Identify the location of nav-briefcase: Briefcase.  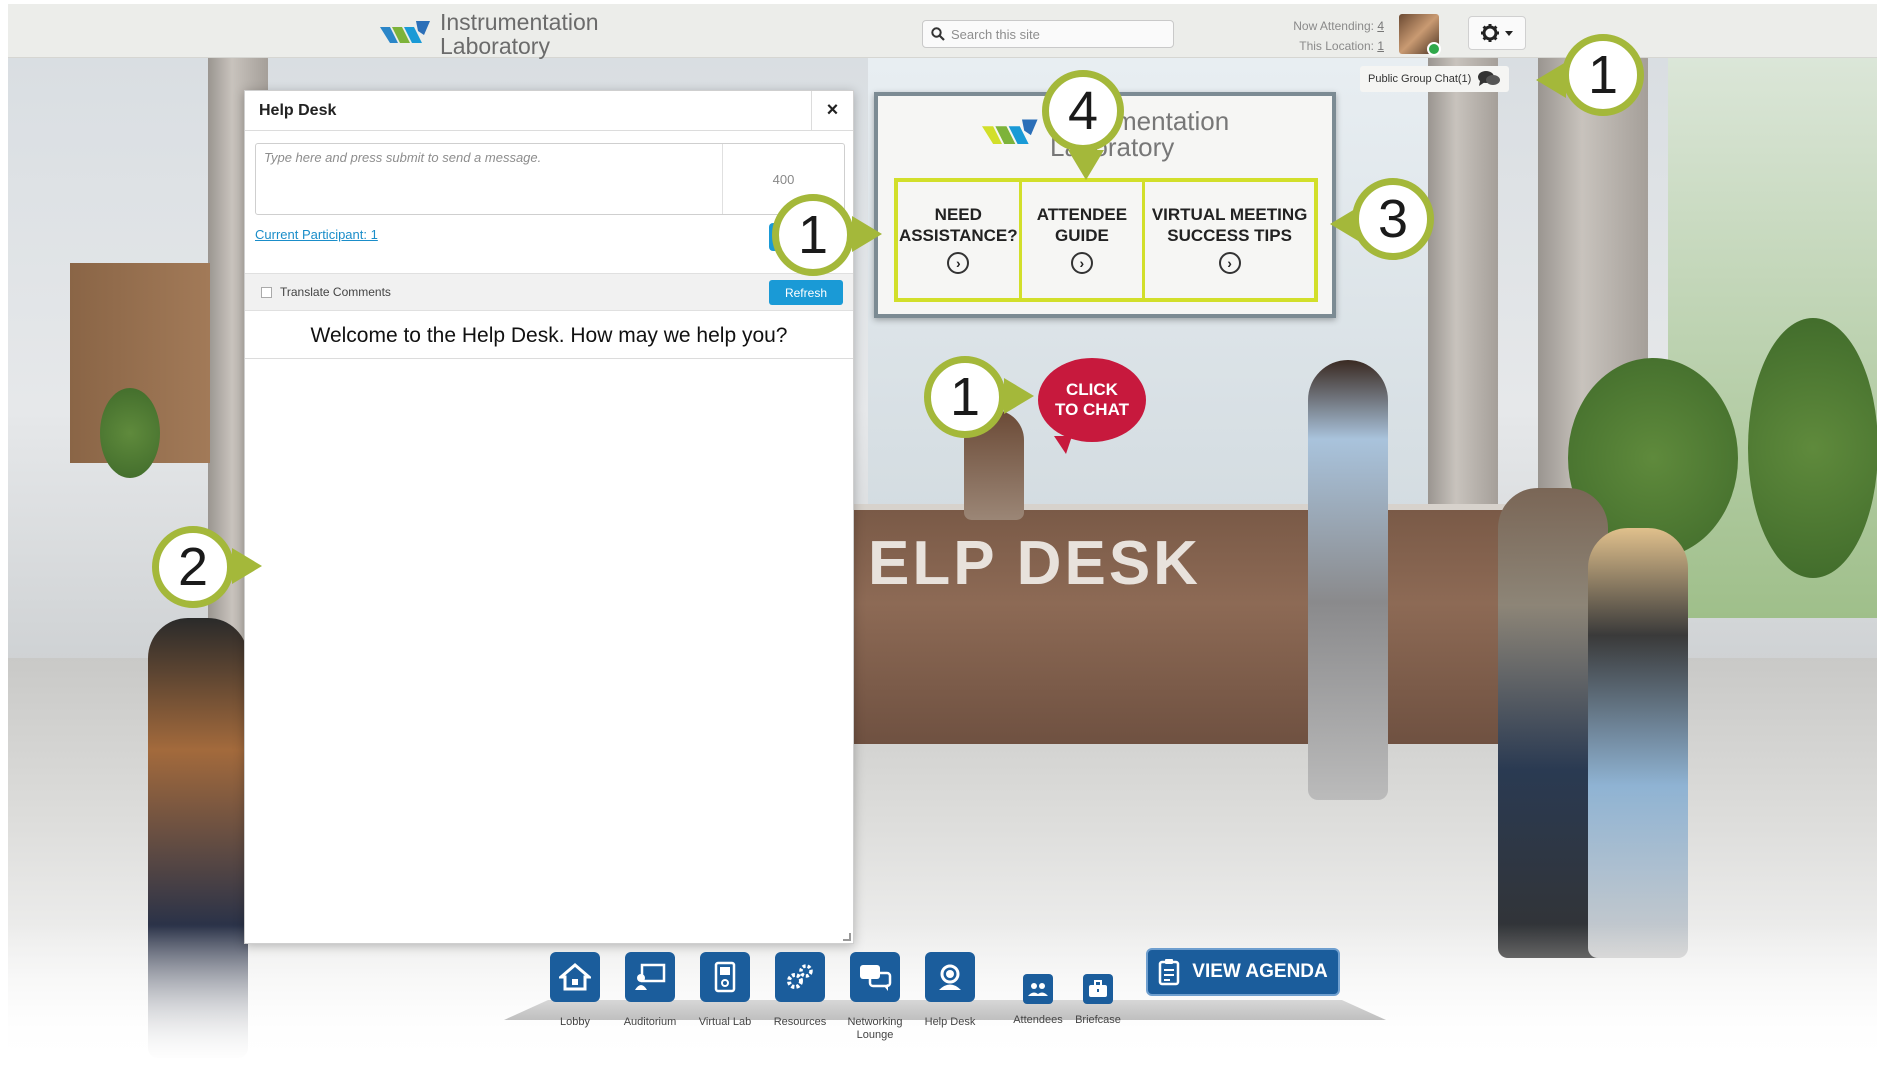
(1098, 1000).